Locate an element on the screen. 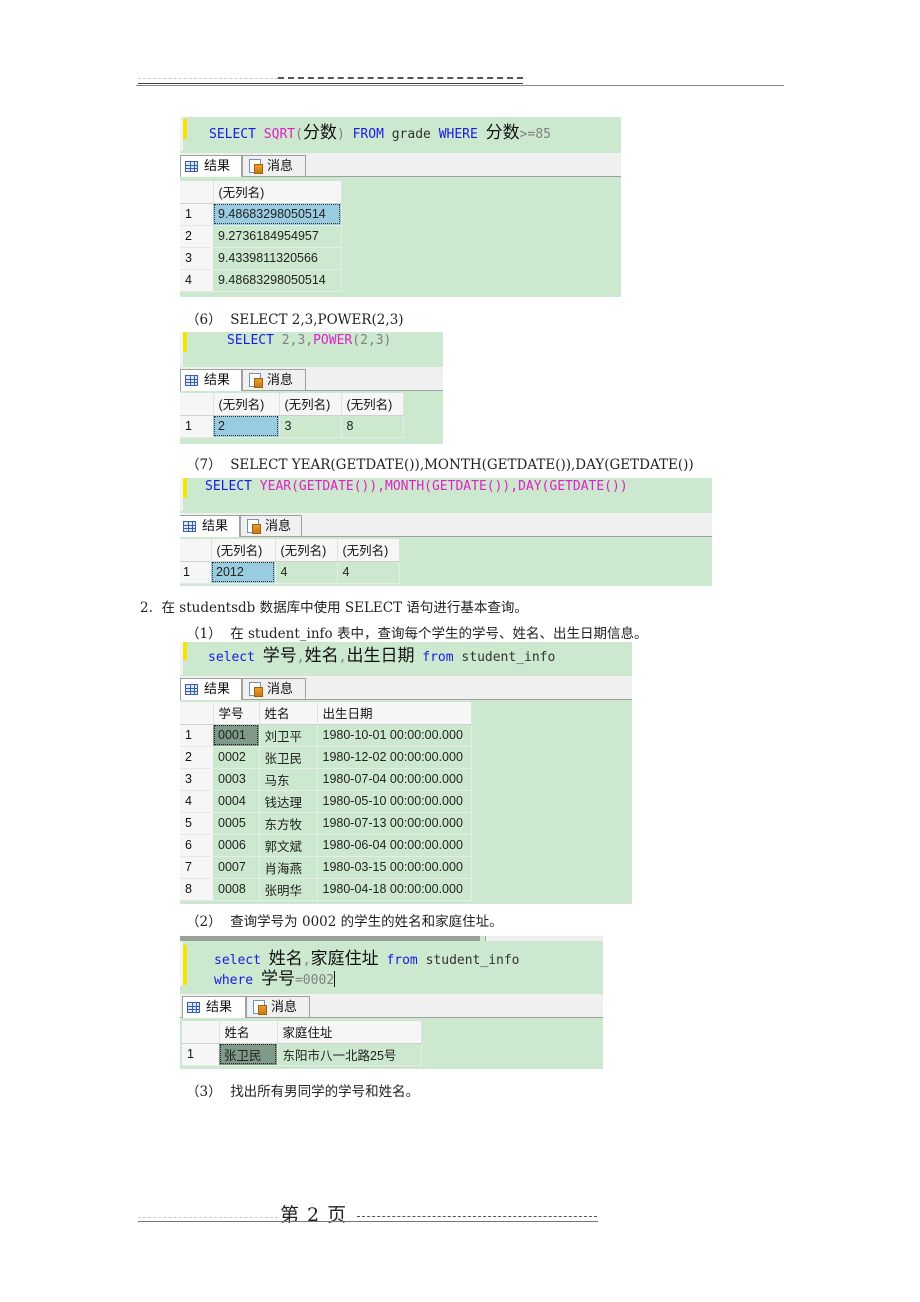  cell: 0003 is located at coordinates (236, 779).